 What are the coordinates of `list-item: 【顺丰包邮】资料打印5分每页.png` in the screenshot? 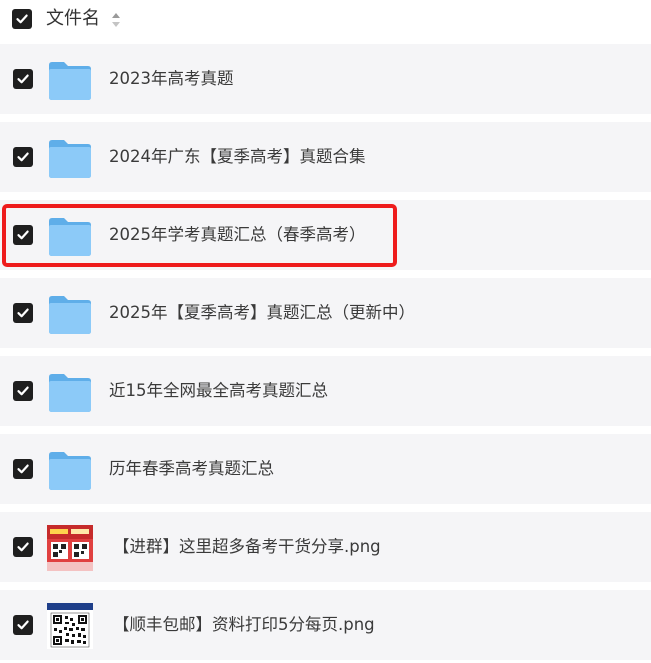 It's located at (325, 625).